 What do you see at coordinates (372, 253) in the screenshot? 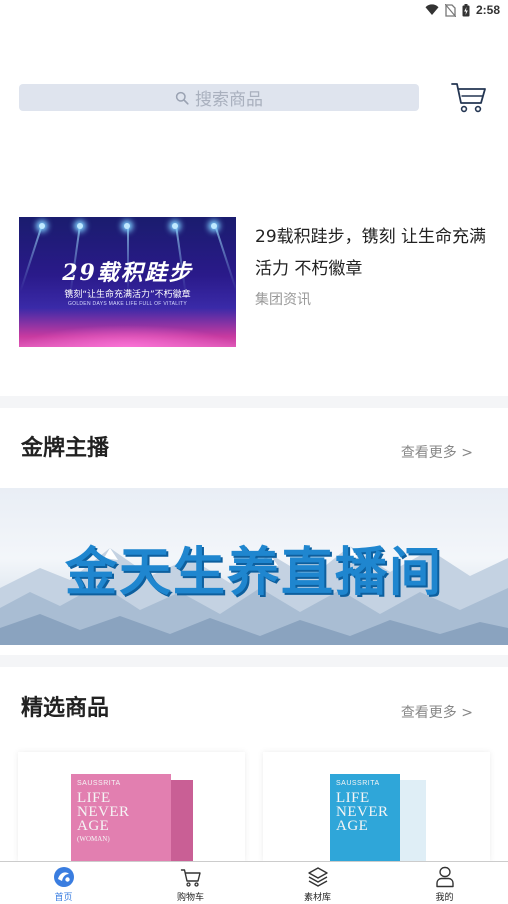
I see `news-title: 29载积跬步，镌刻 让生命充满活力 不朽徽章` at bounding box center [372, 253].